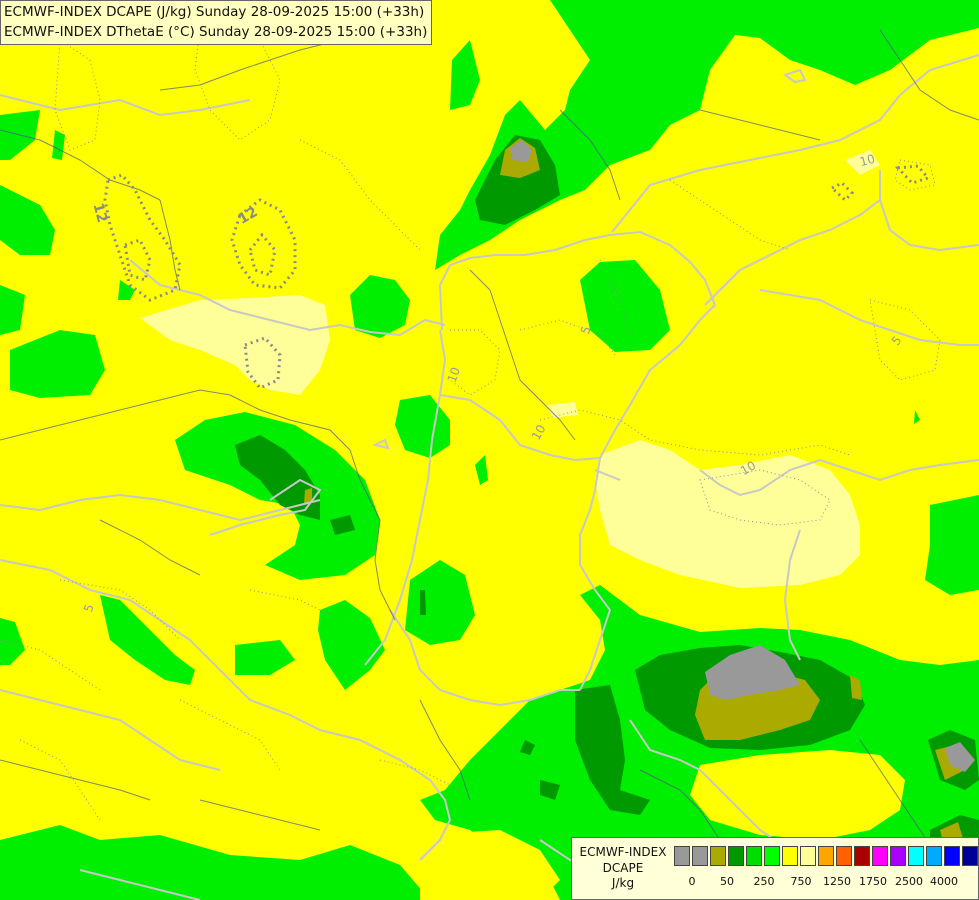 This screenshot has height=900, width=979. Describe the element at coordinates (801, 881) in the screenshot. I see `legend-tick-label: 750` at that location.